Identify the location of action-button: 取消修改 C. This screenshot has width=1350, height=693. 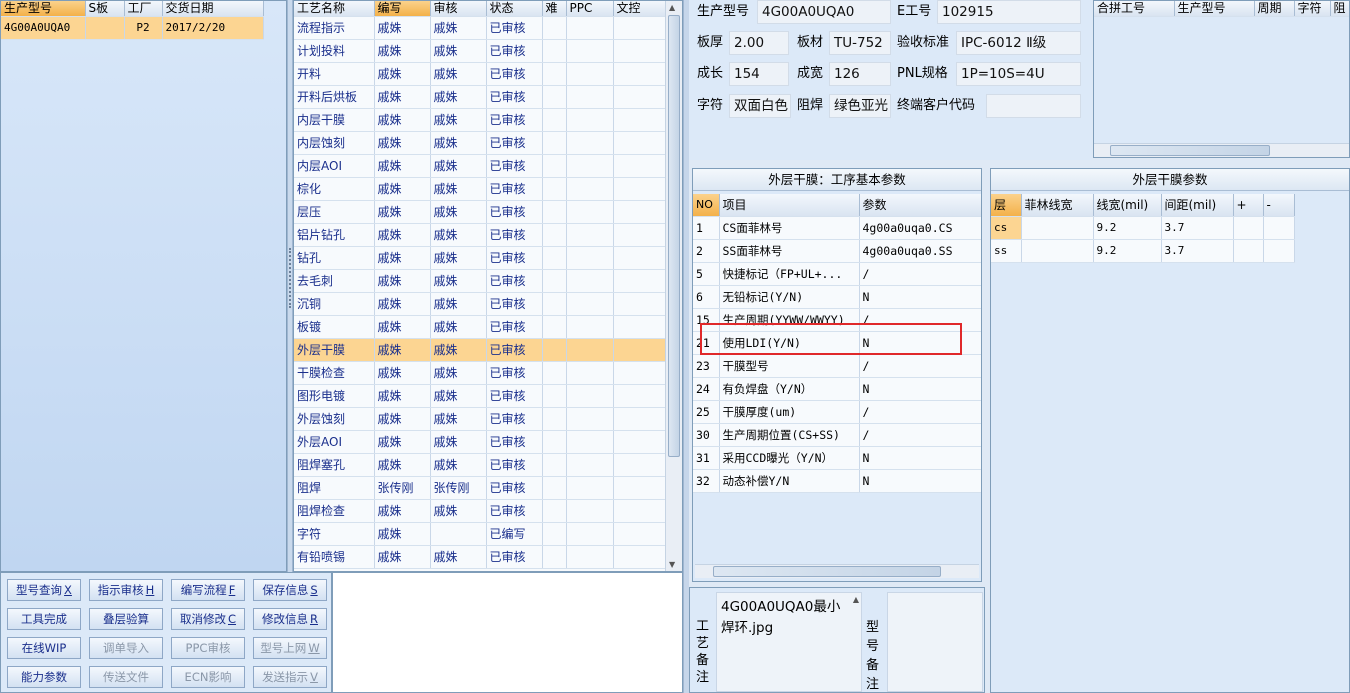
(208, 619).